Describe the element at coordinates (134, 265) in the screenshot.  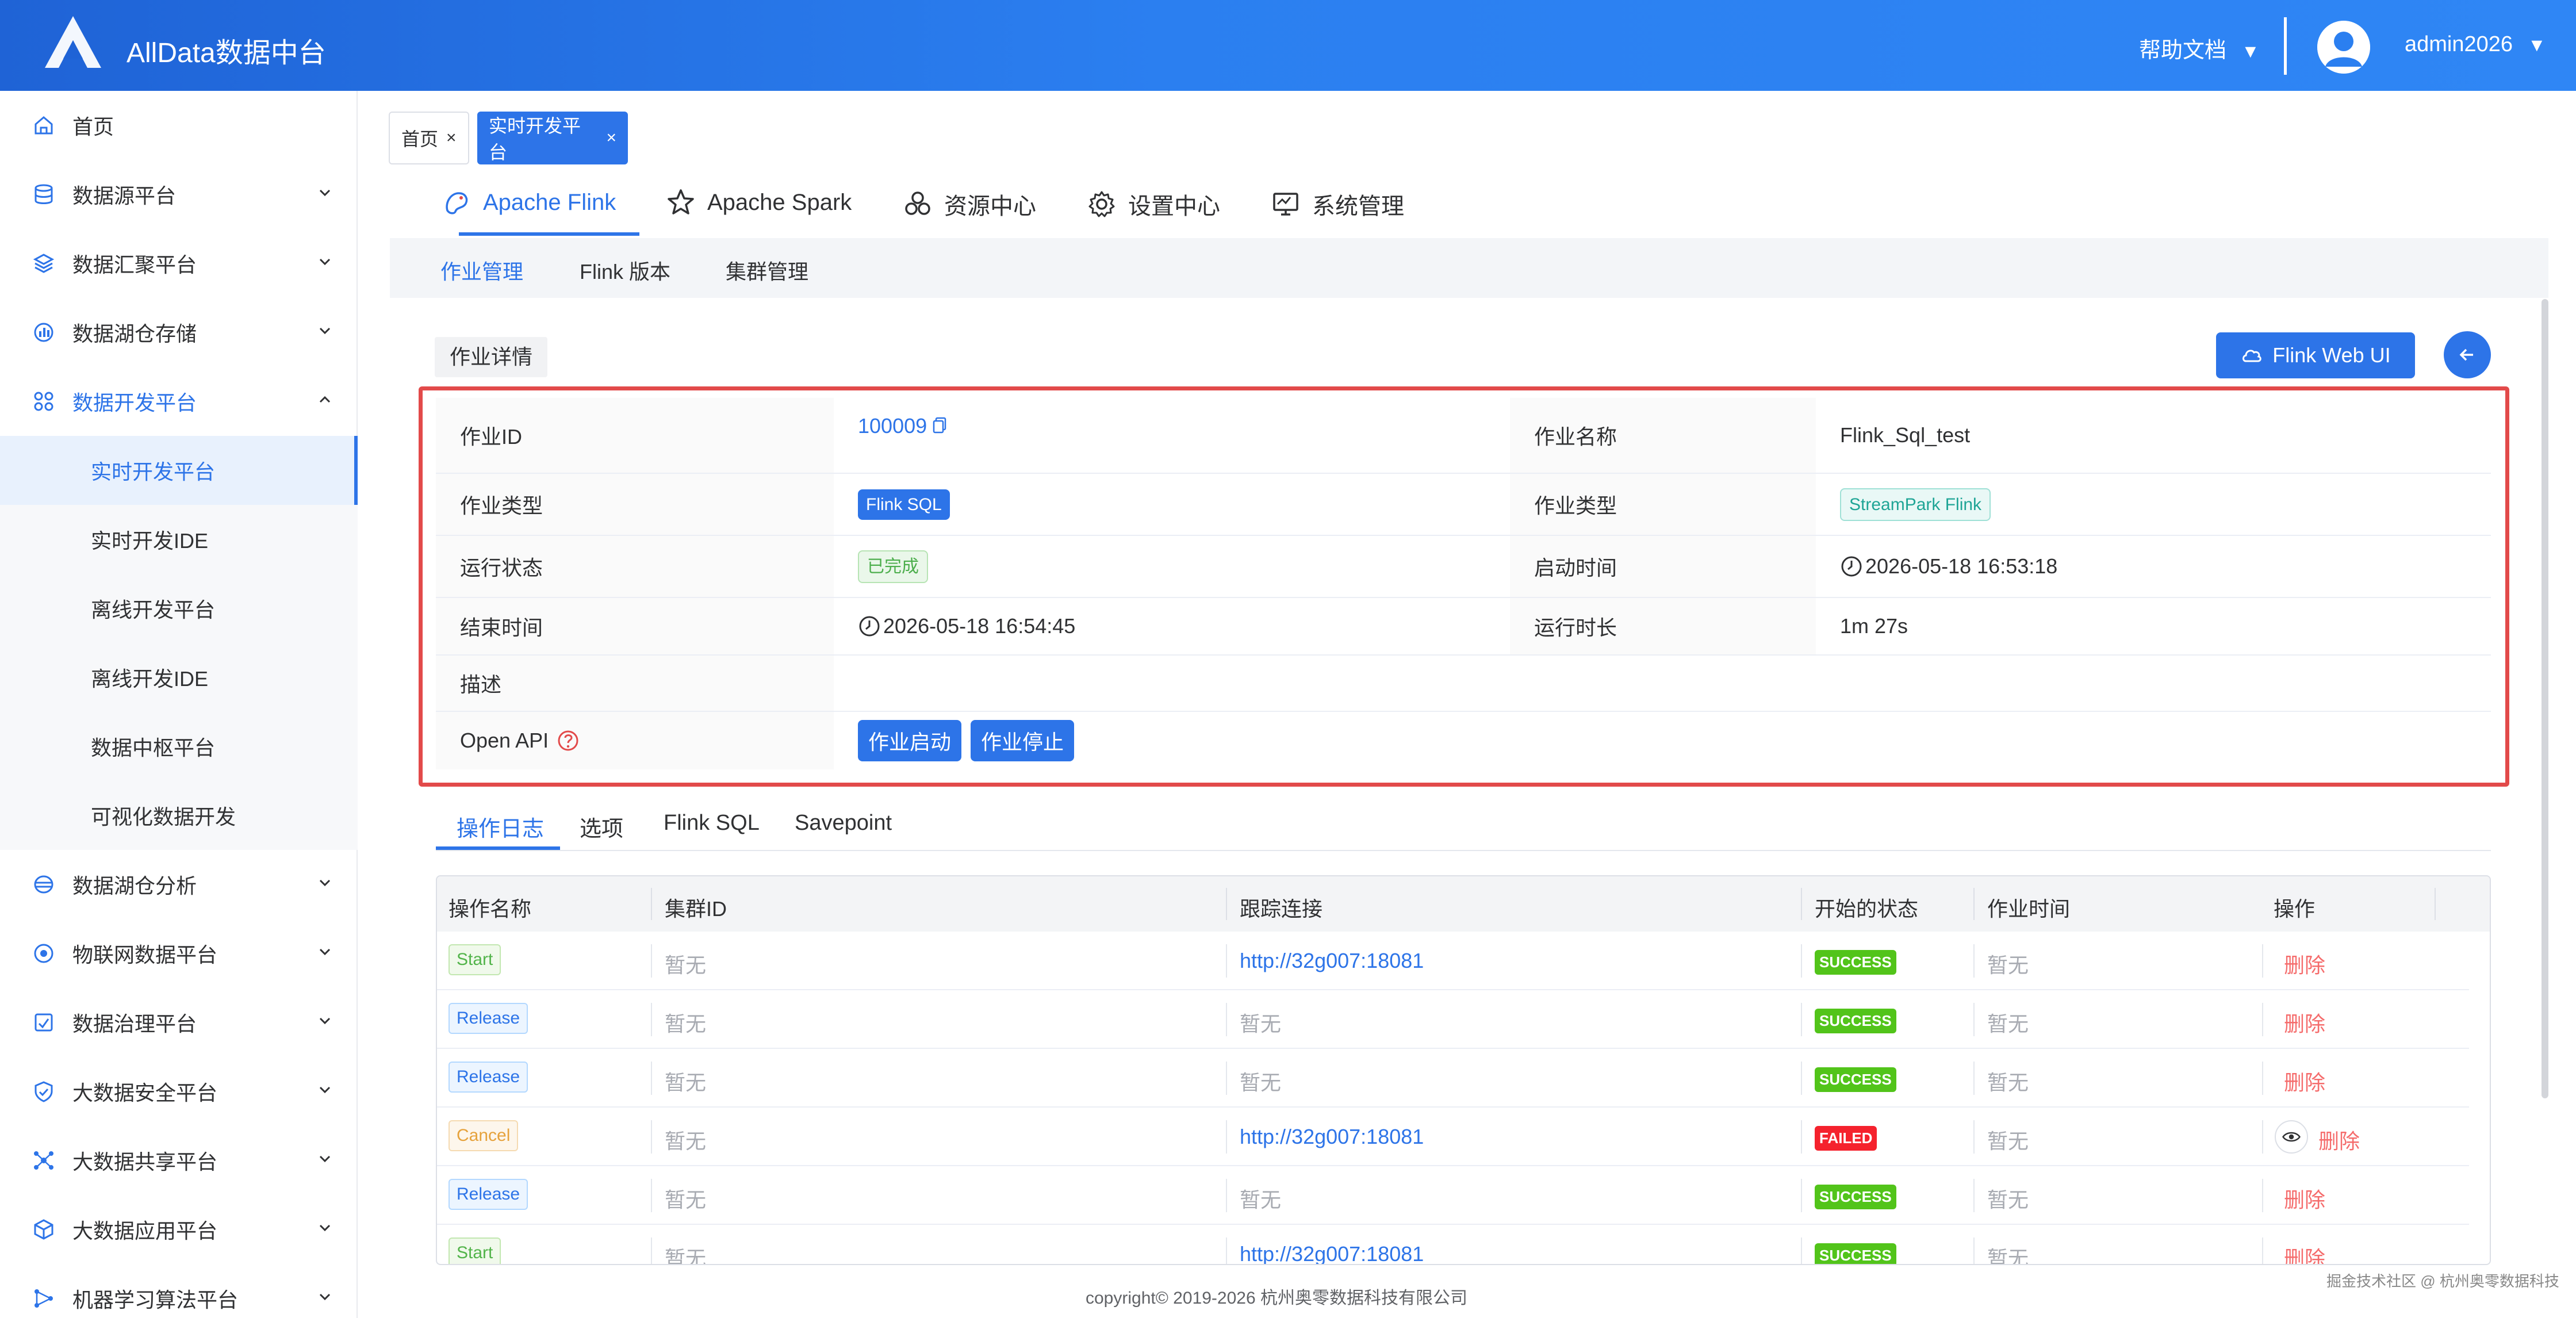
I see `sidebar-item-label: 数据汇聚平台` at that location.